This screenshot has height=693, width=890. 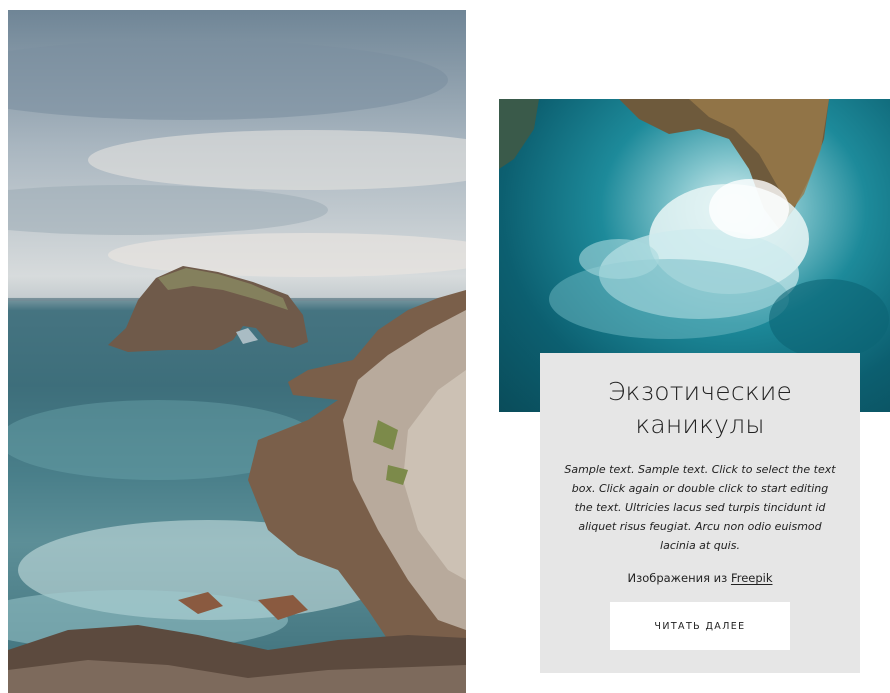 I want to click on card-title: Экзотические каникулы, so click(x=700, y=408).